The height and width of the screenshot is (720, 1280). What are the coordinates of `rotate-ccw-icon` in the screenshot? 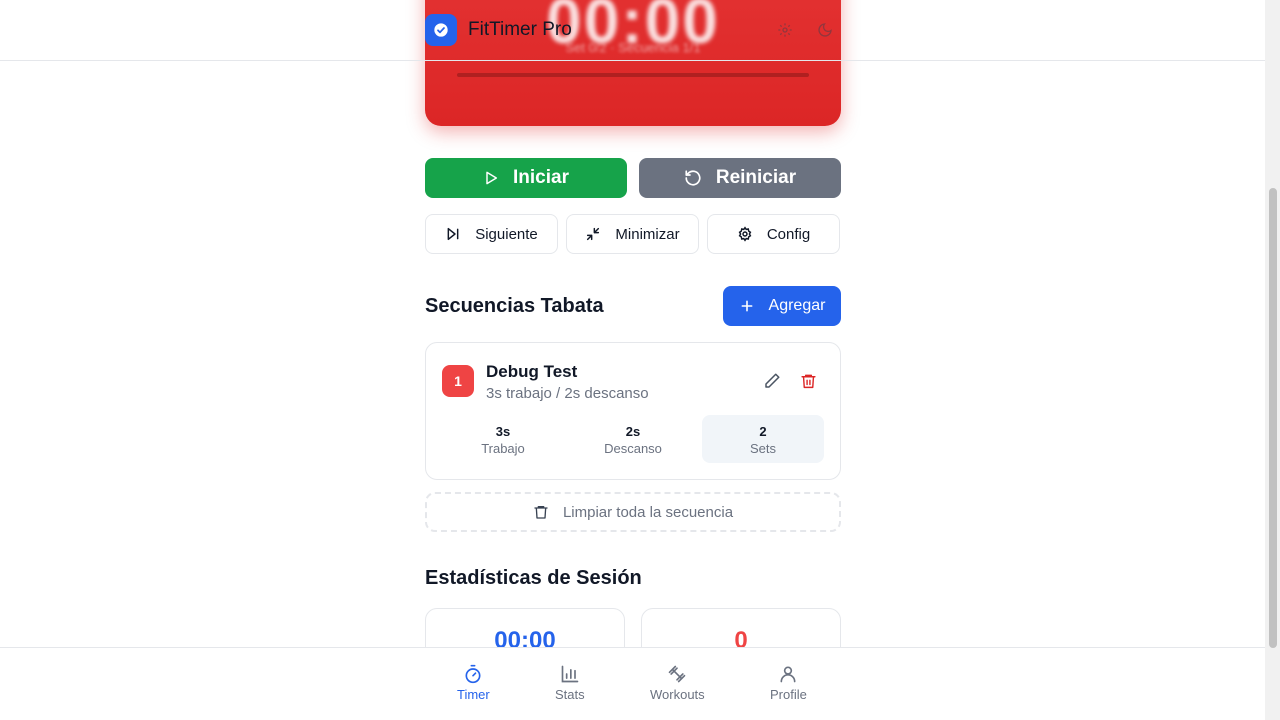 It's located at (693, 178).